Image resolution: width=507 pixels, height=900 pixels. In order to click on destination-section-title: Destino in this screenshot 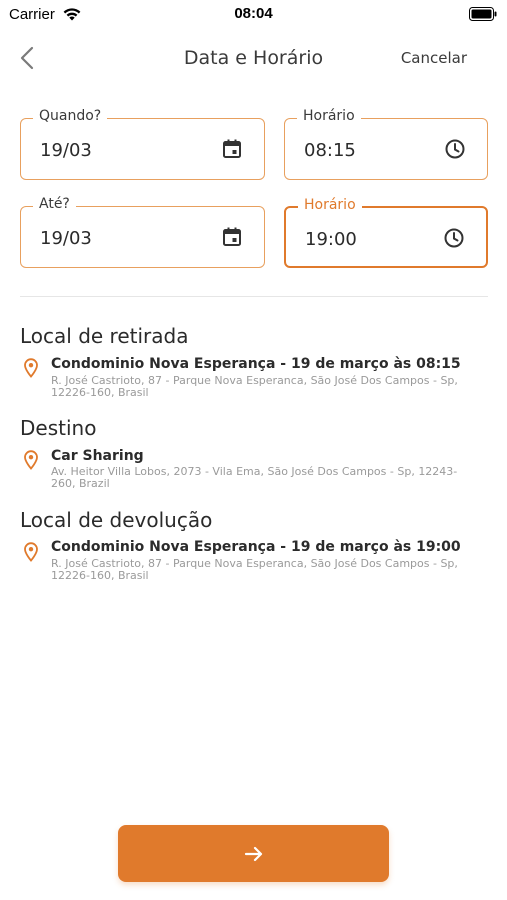, I will do `click(58, 428)`.